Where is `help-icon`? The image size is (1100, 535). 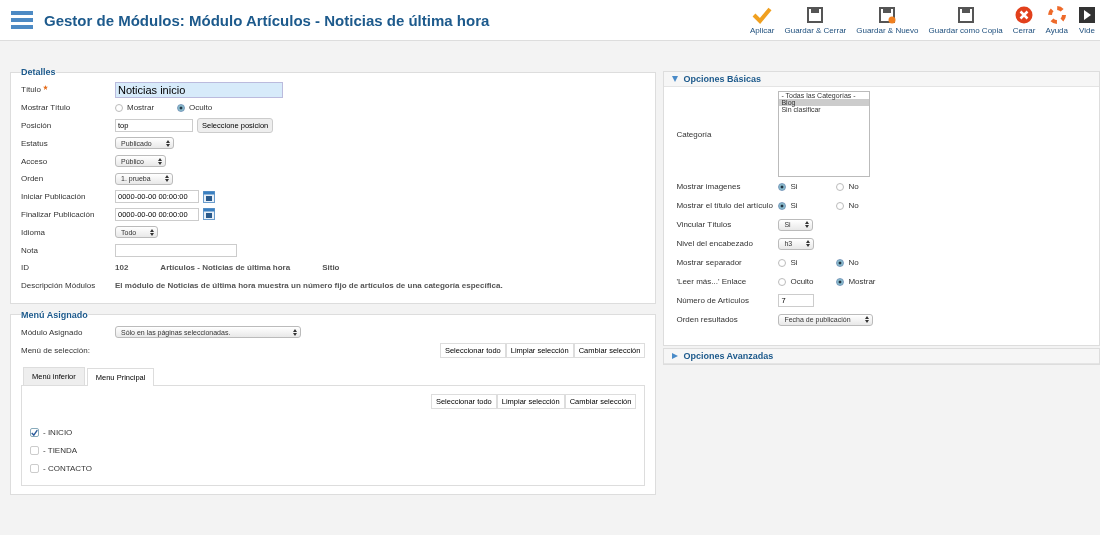 help-icon is located at coordinates (1056, 14).